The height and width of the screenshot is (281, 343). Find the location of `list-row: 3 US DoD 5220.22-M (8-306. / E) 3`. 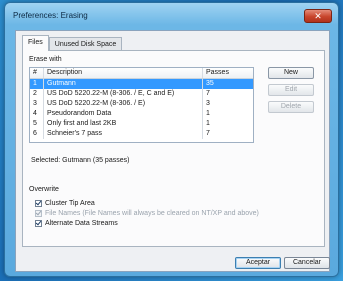

list-row: 3 US DoD 5220.22-M (8-306. / E) 3 is located at coordinates (141, 104).